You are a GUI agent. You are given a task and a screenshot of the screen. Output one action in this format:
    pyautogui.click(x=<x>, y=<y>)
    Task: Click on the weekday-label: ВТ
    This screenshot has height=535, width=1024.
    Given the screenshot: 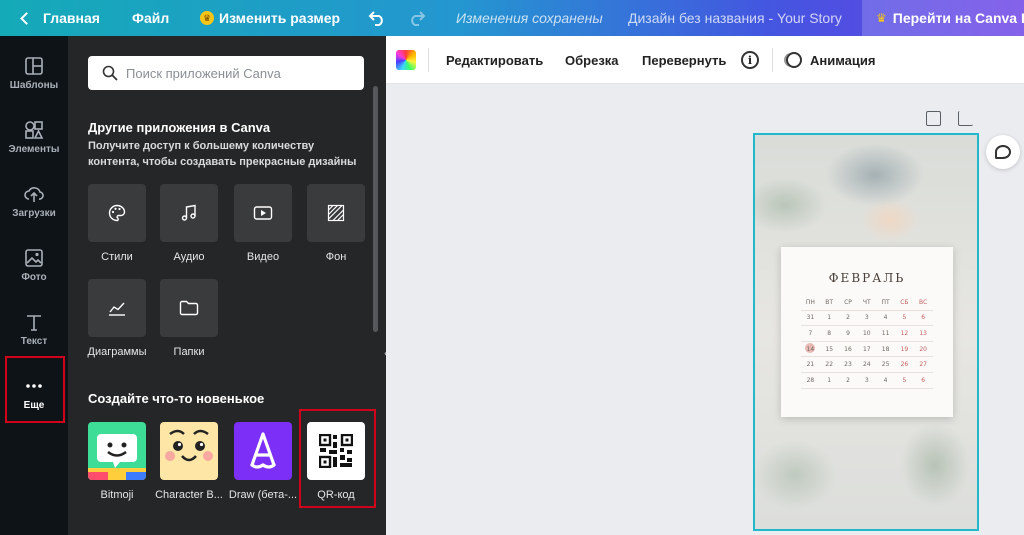 What is the action you would take?
    pyautogui.click(x=829, y=302)
    